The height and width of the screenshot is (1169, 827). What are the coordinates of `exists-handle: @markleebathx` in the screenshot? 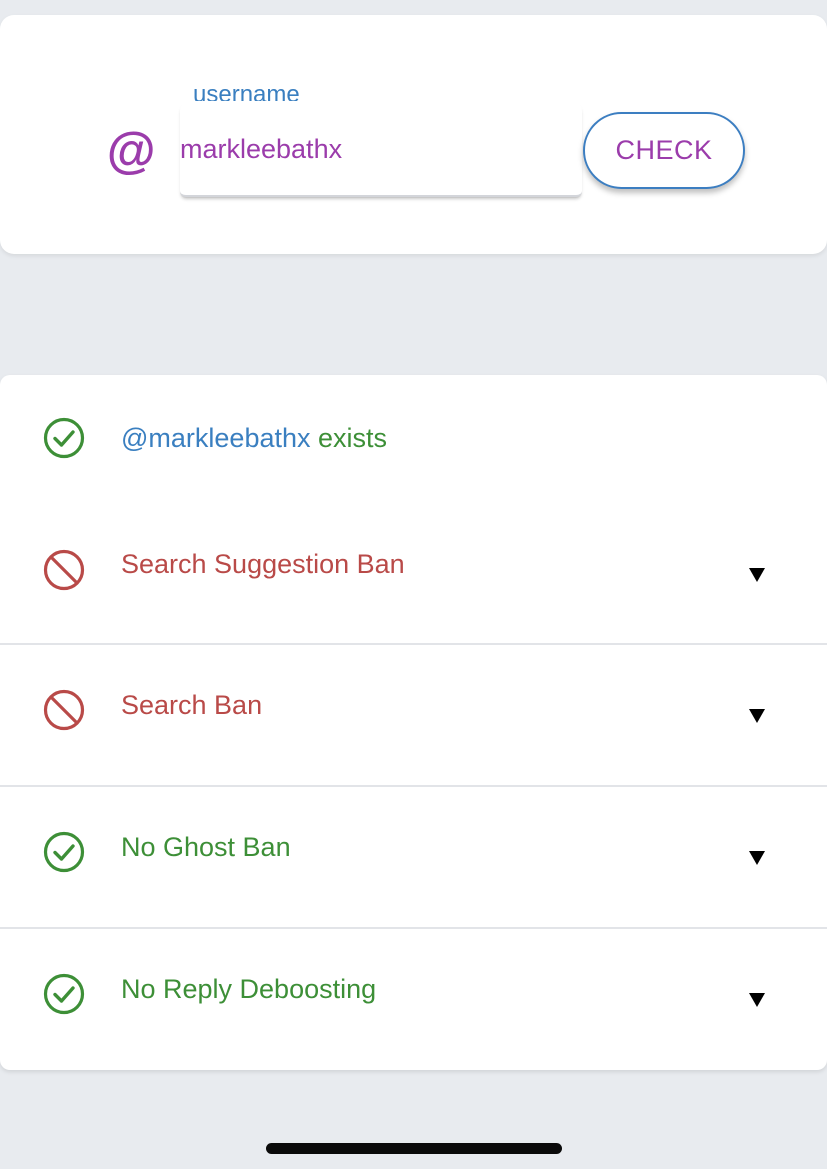 It's located at (216, 438).